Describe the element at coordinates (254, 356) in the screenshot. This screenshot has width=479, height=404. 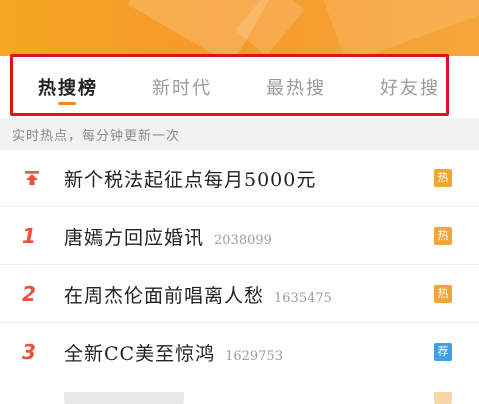
I see `search-count: 1629753` at that location.